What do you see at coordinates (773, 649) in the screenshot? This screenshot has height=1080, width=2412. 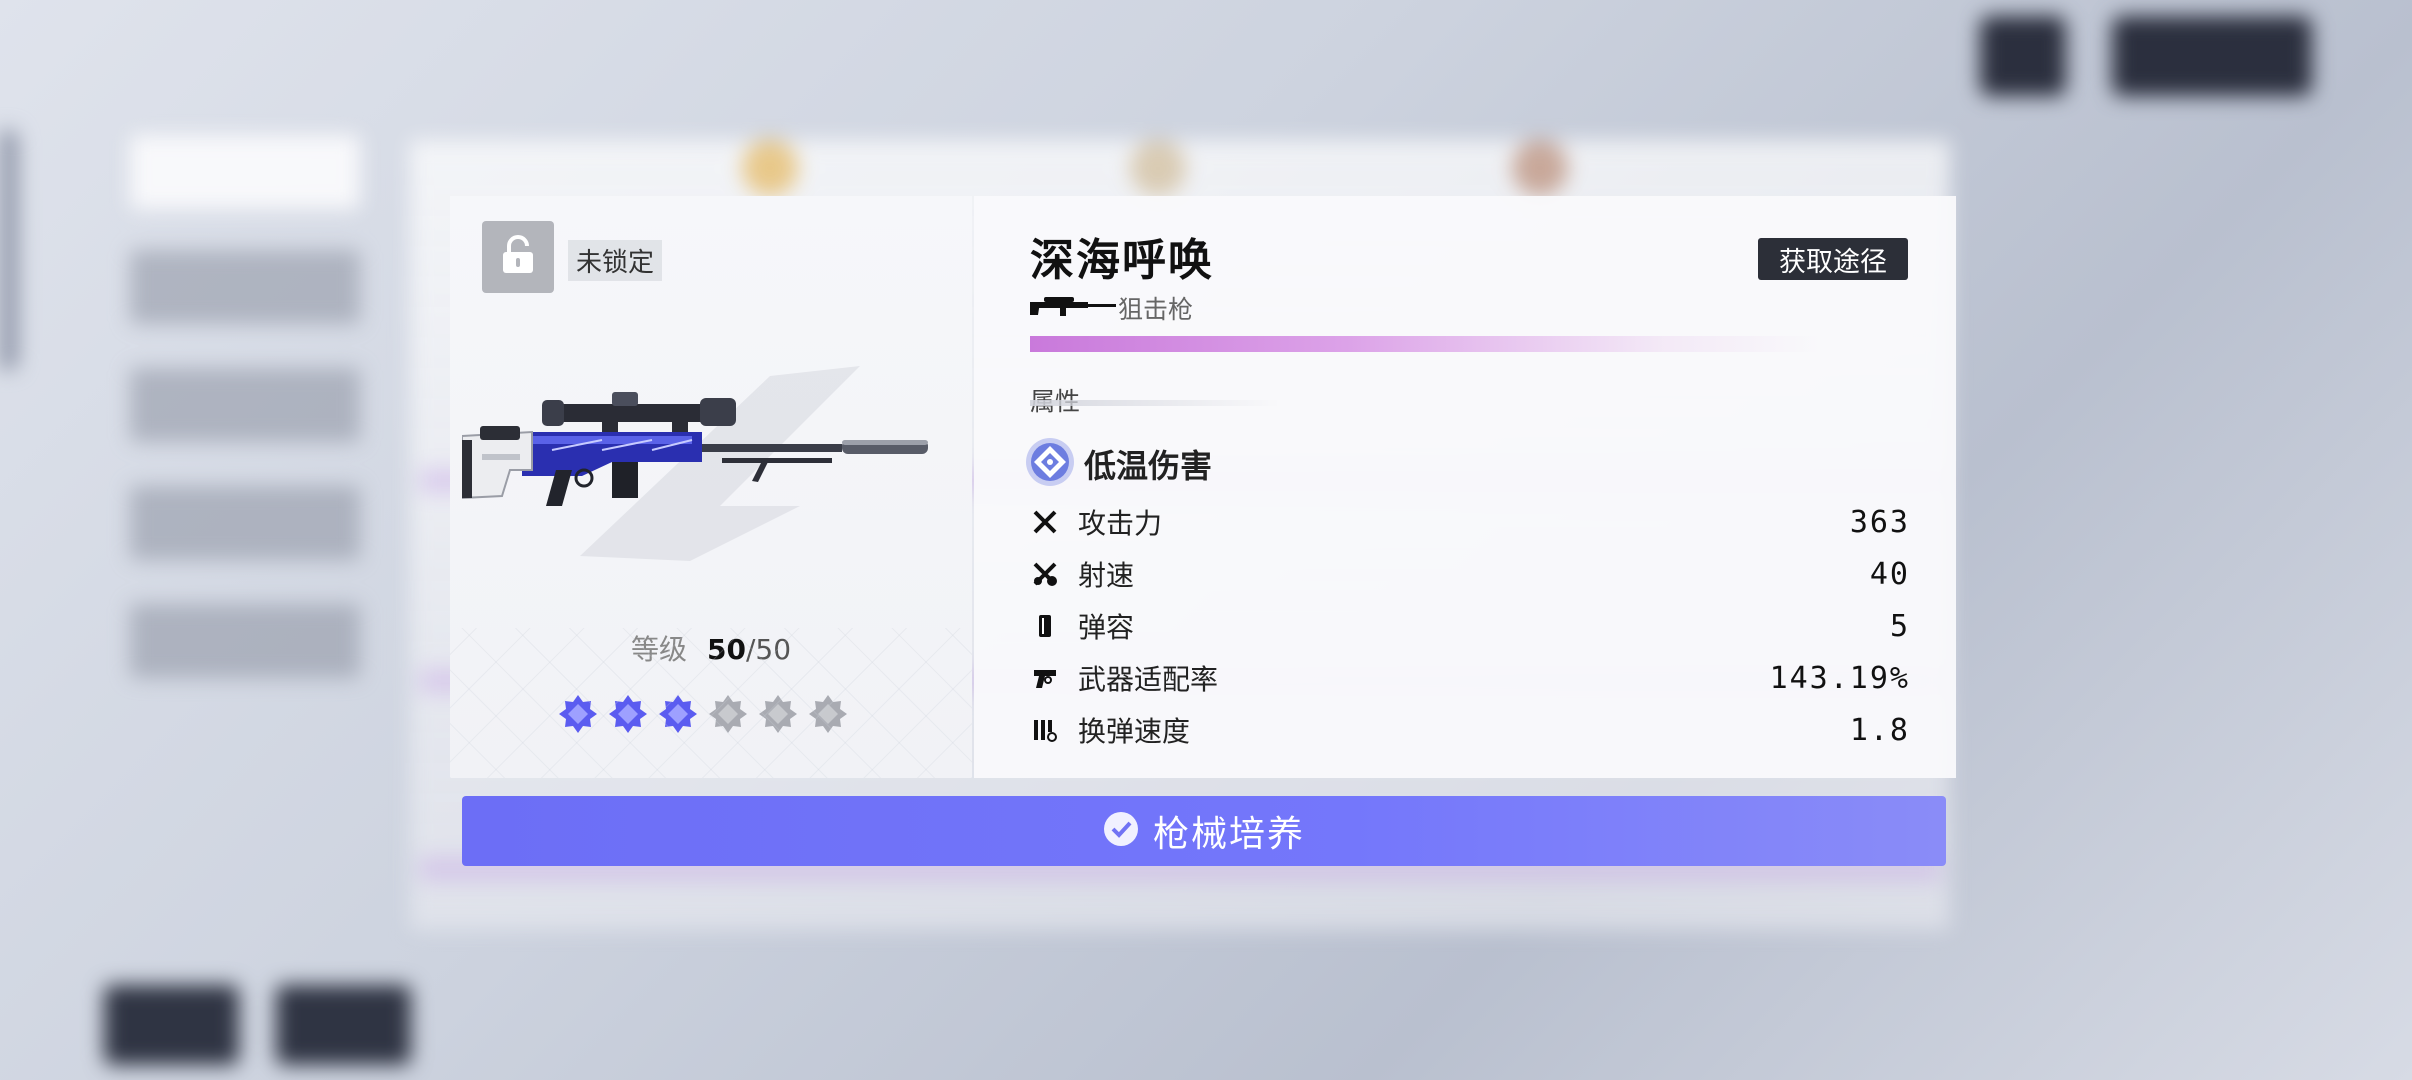 I see `level-max: 50` at bounding box center [773, 649].